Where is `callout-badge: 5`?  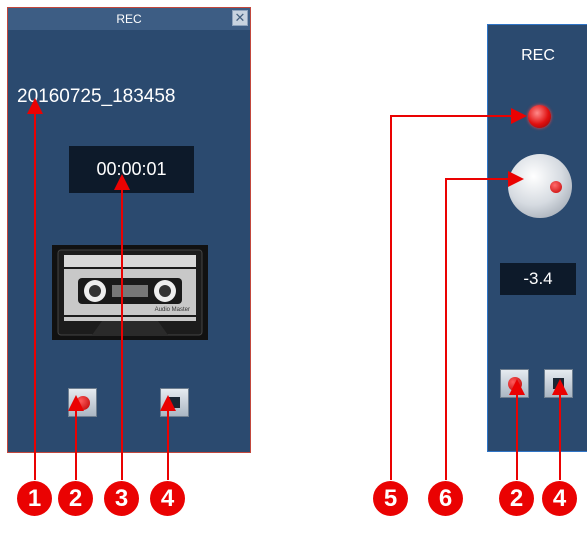
callout-badge: 5 is located at coordinates (390, 498).